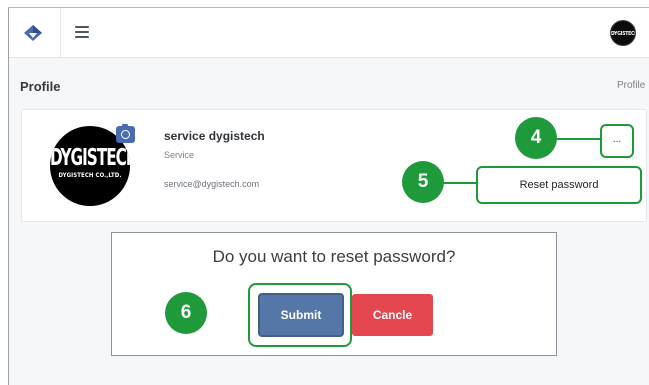 The width and height of the screenshot is (649, 385). What do you see at coordinates (212, 184) in the screenshot?
I see `profile-email: service@dygistech.com` at bounding box center [212, 184].